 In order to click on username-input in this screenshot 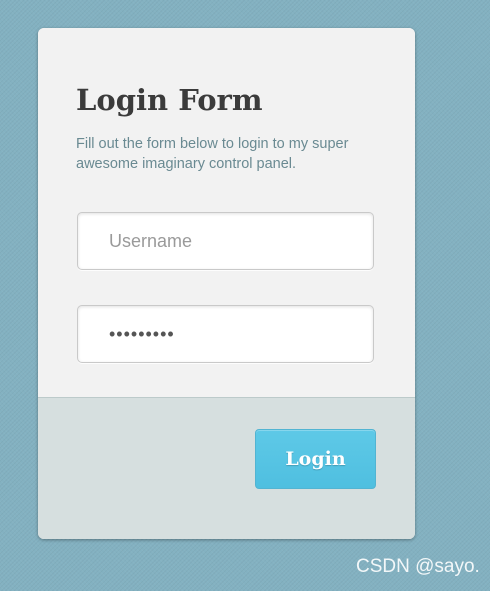, I will do `click(225, 241)`.